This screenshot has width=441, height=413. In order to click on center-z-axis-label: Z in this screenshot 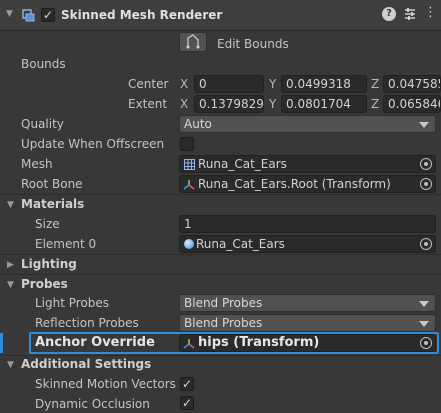, I will do `click(375, 84)`.